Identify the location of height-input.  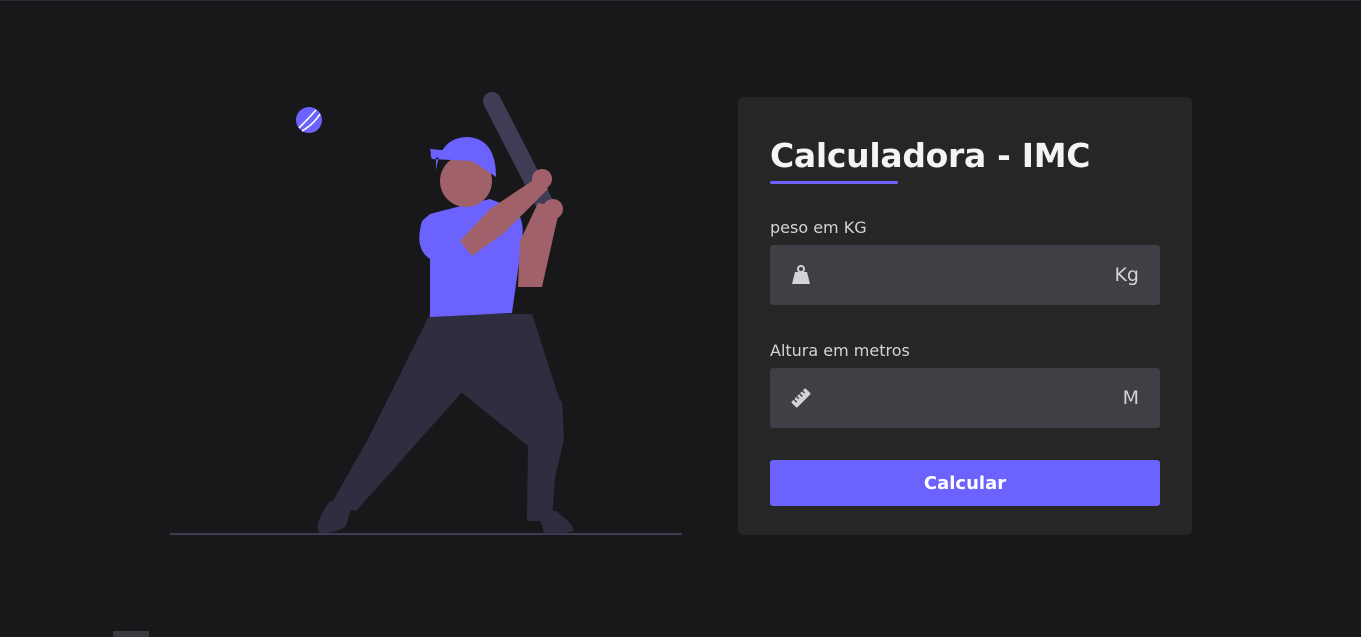
(965, 398).